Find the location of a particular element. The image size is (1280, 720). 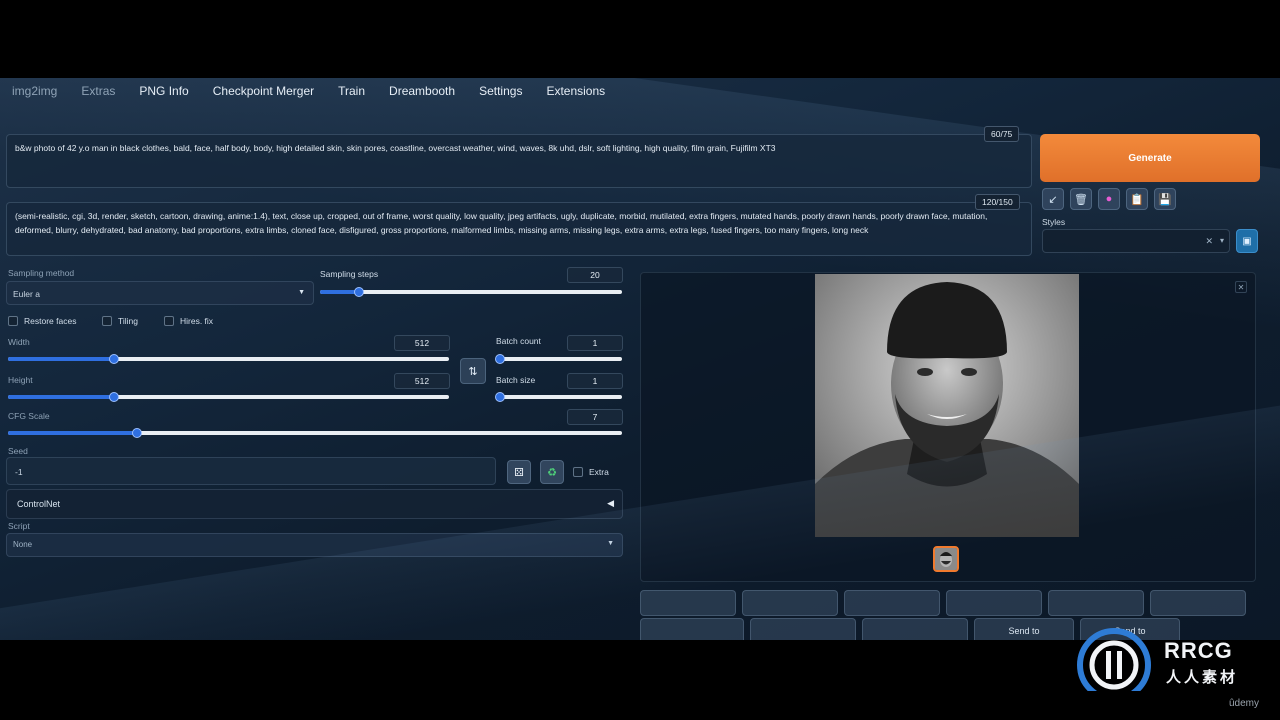

hires-fix-checkbox: Hires. fix is located at coordinates (188, 321).